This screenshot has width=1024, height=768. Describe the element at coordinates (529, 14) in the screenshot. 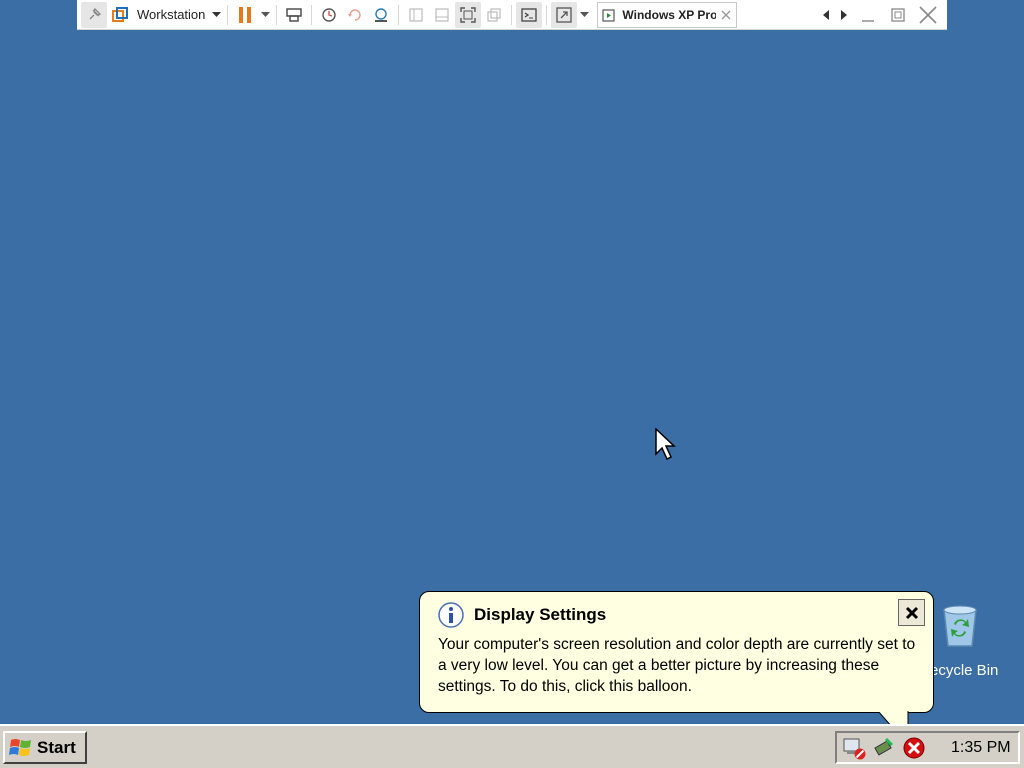

I see `console-icon` at that location.